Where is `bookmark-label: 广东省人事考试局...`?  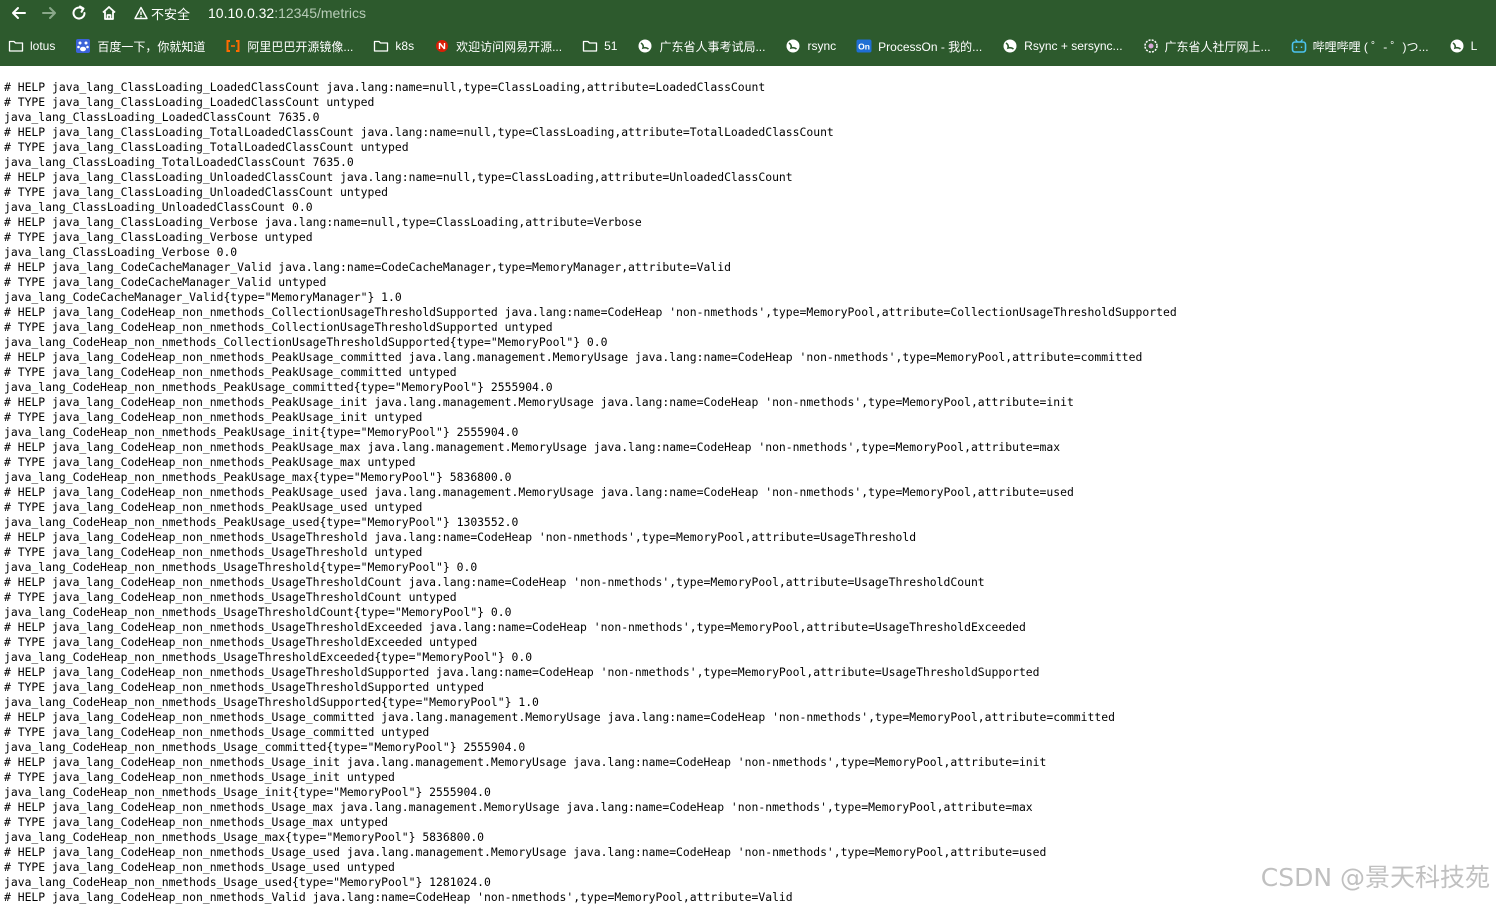 bookmark-label: 广东省人事考试局... is located at coordinates (712, 46).